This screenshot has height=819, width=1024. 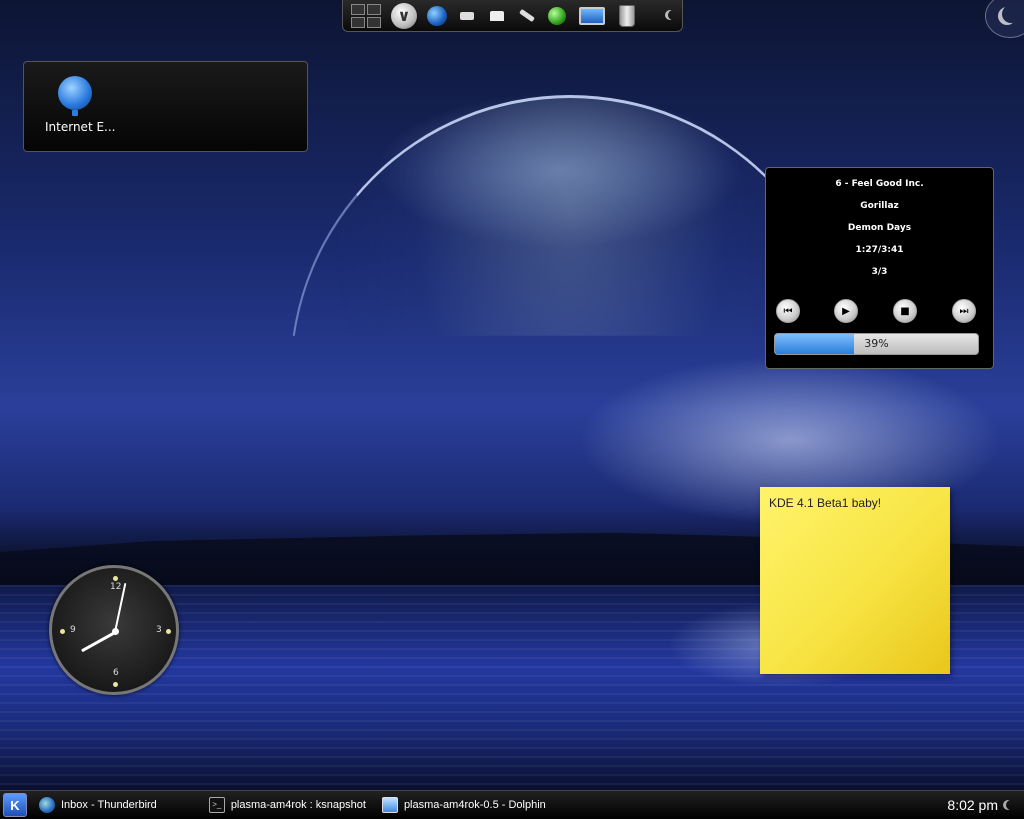 I want to click on desktop-icon, so click(x=592, y=16).